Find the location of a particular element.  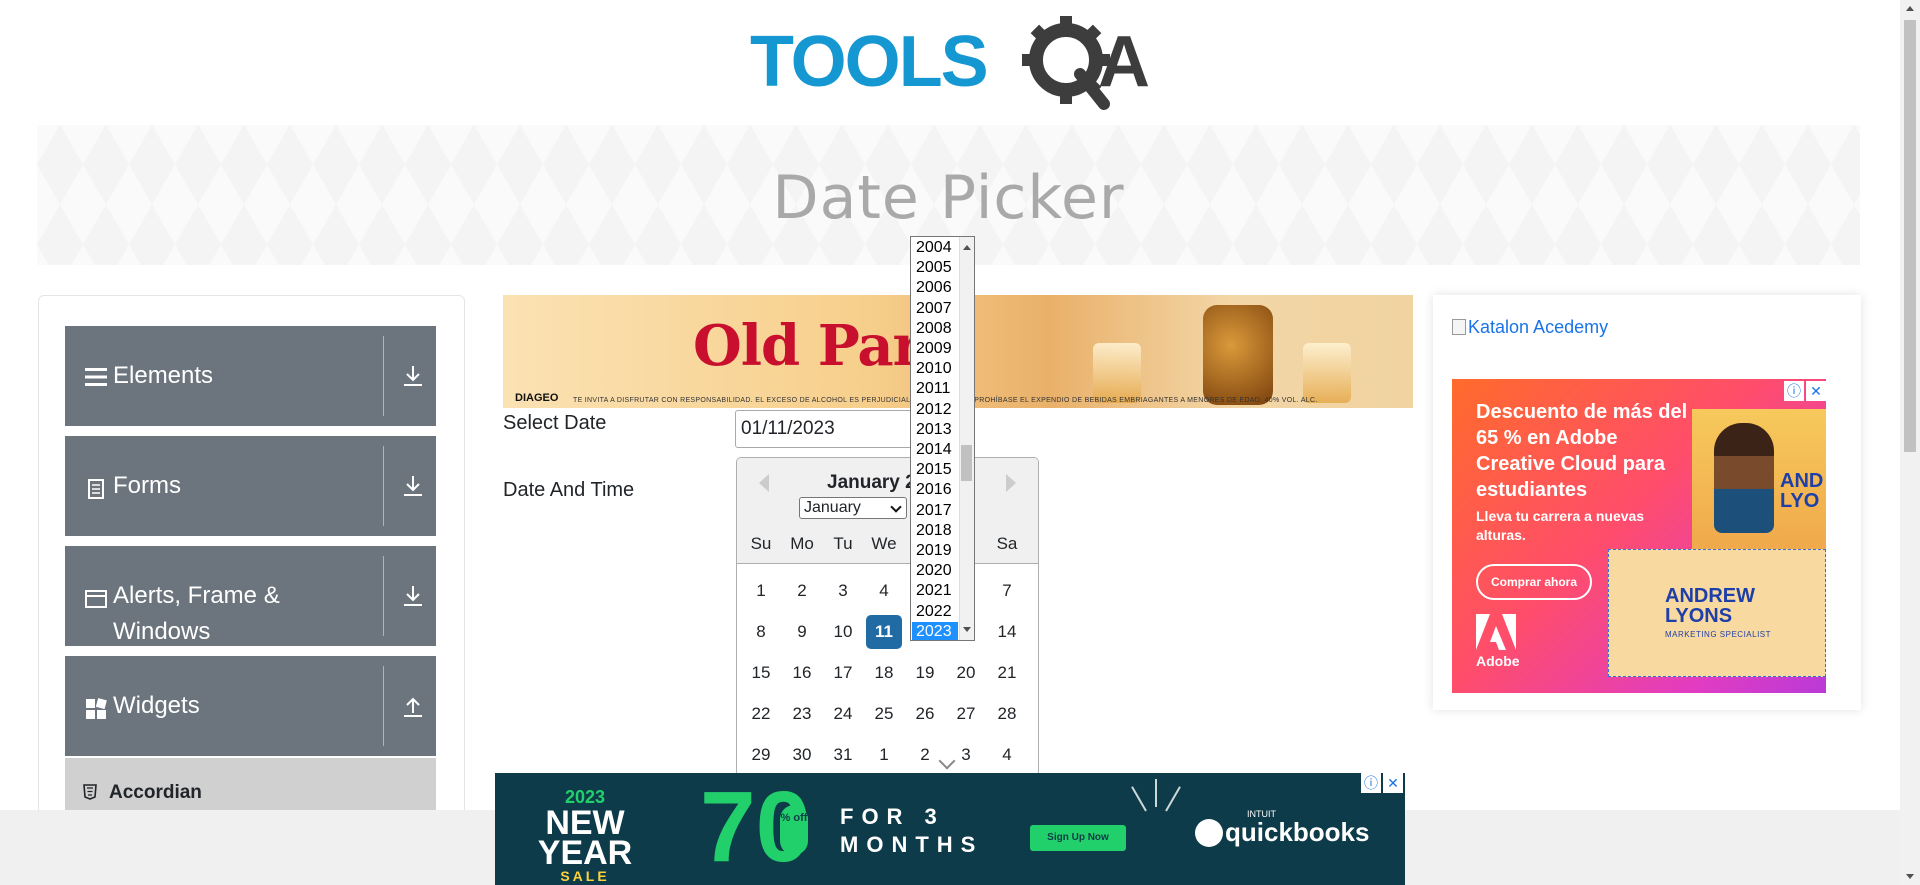

calendar-day: 19 is located at coordinates (925, 673).